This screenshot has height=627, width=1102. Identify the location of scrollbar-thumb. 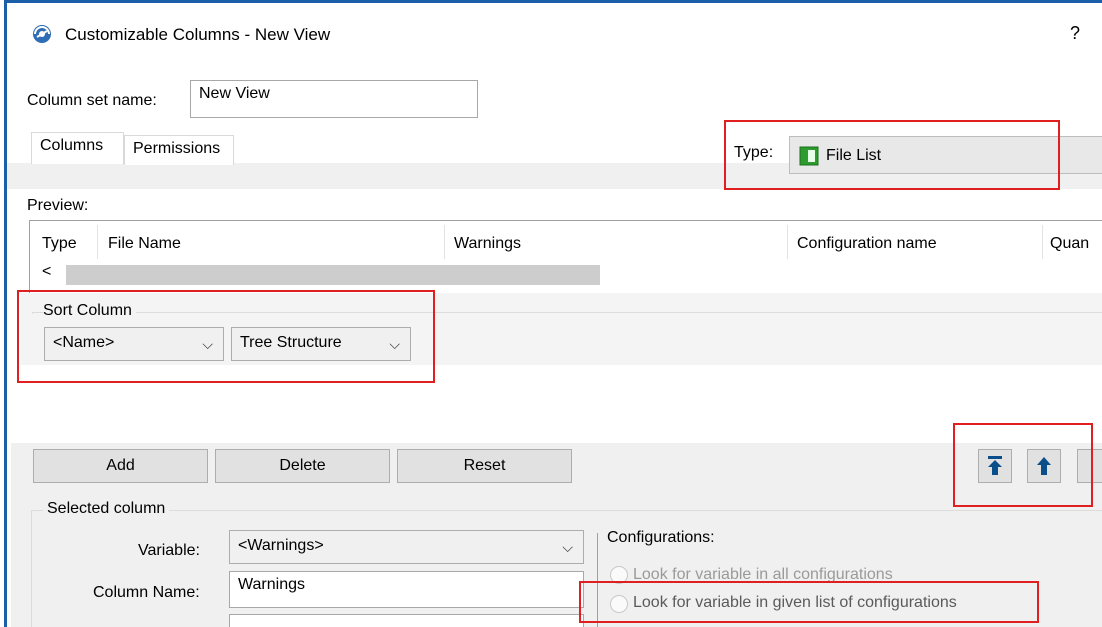
(333, 275).